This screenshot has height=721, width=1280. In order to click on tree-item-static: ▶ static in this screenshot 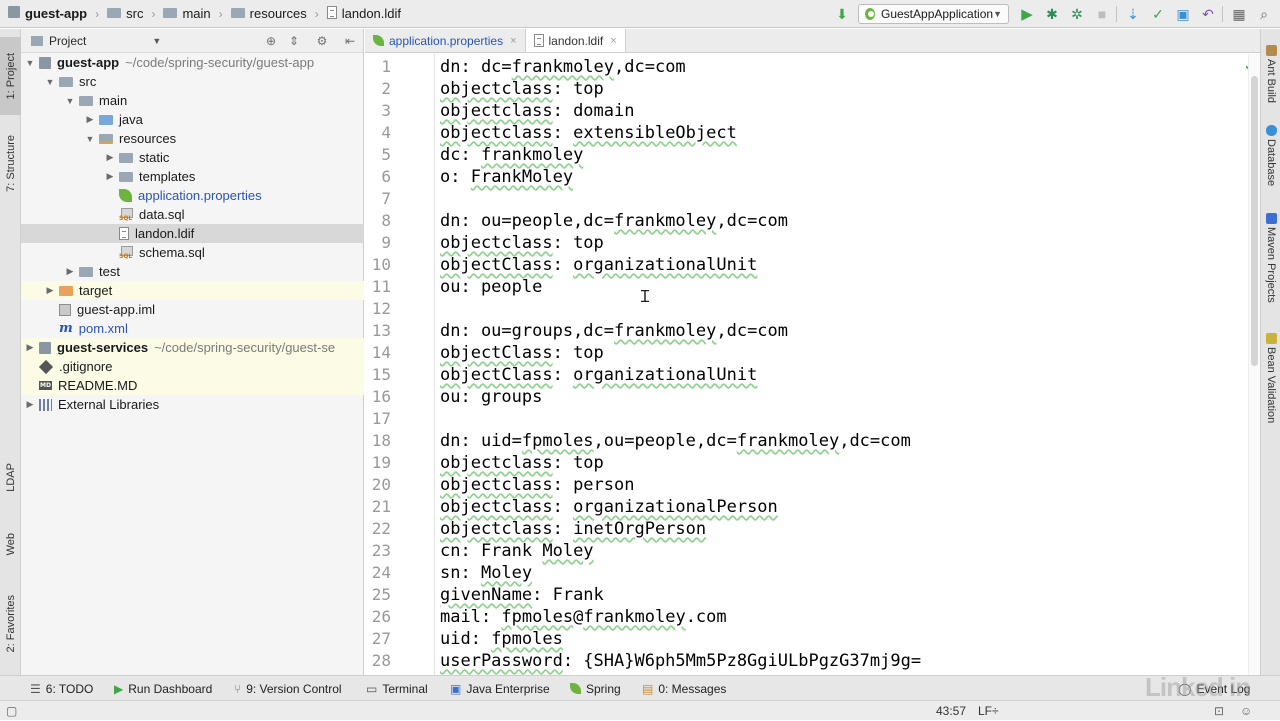, I will do `click(192, 157)`.